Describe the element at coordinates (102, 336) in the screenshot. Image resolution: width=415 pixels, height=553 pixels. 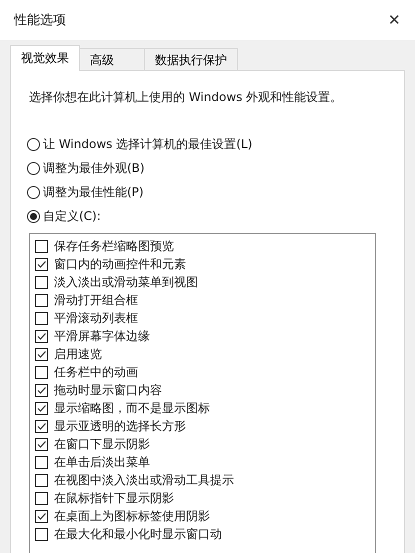
I see `checkbox-label: 平滑屏幕字体边缘` at that location.